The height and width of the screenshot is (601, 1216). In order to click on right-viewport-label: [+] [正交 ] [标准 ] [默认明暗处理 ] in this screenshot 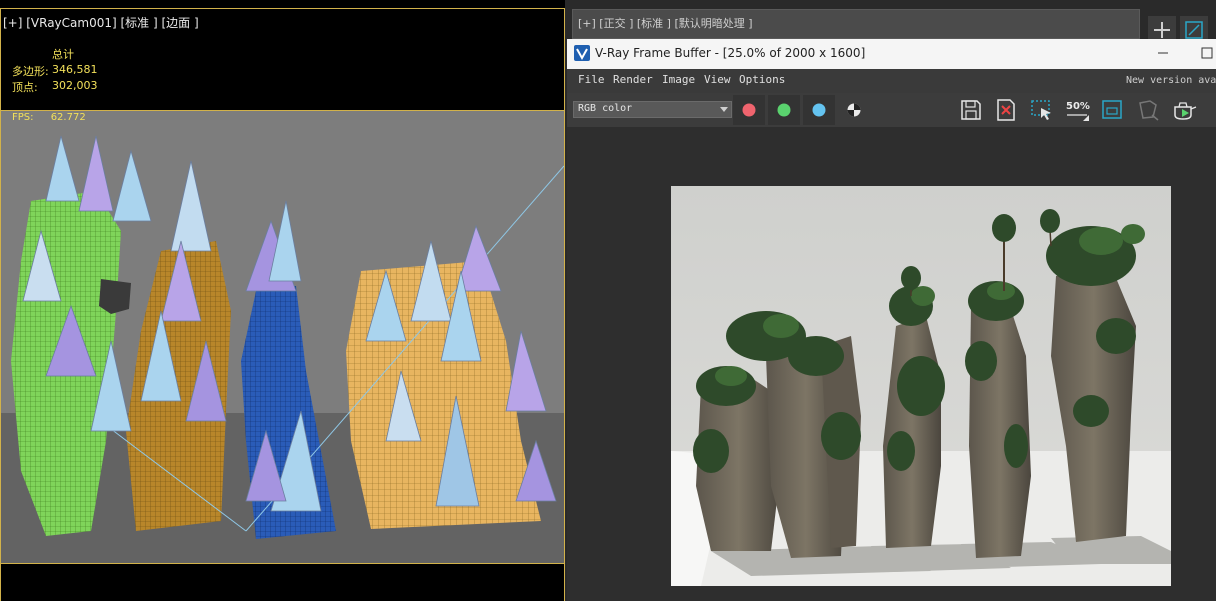, I will do `click(665, 23)`.